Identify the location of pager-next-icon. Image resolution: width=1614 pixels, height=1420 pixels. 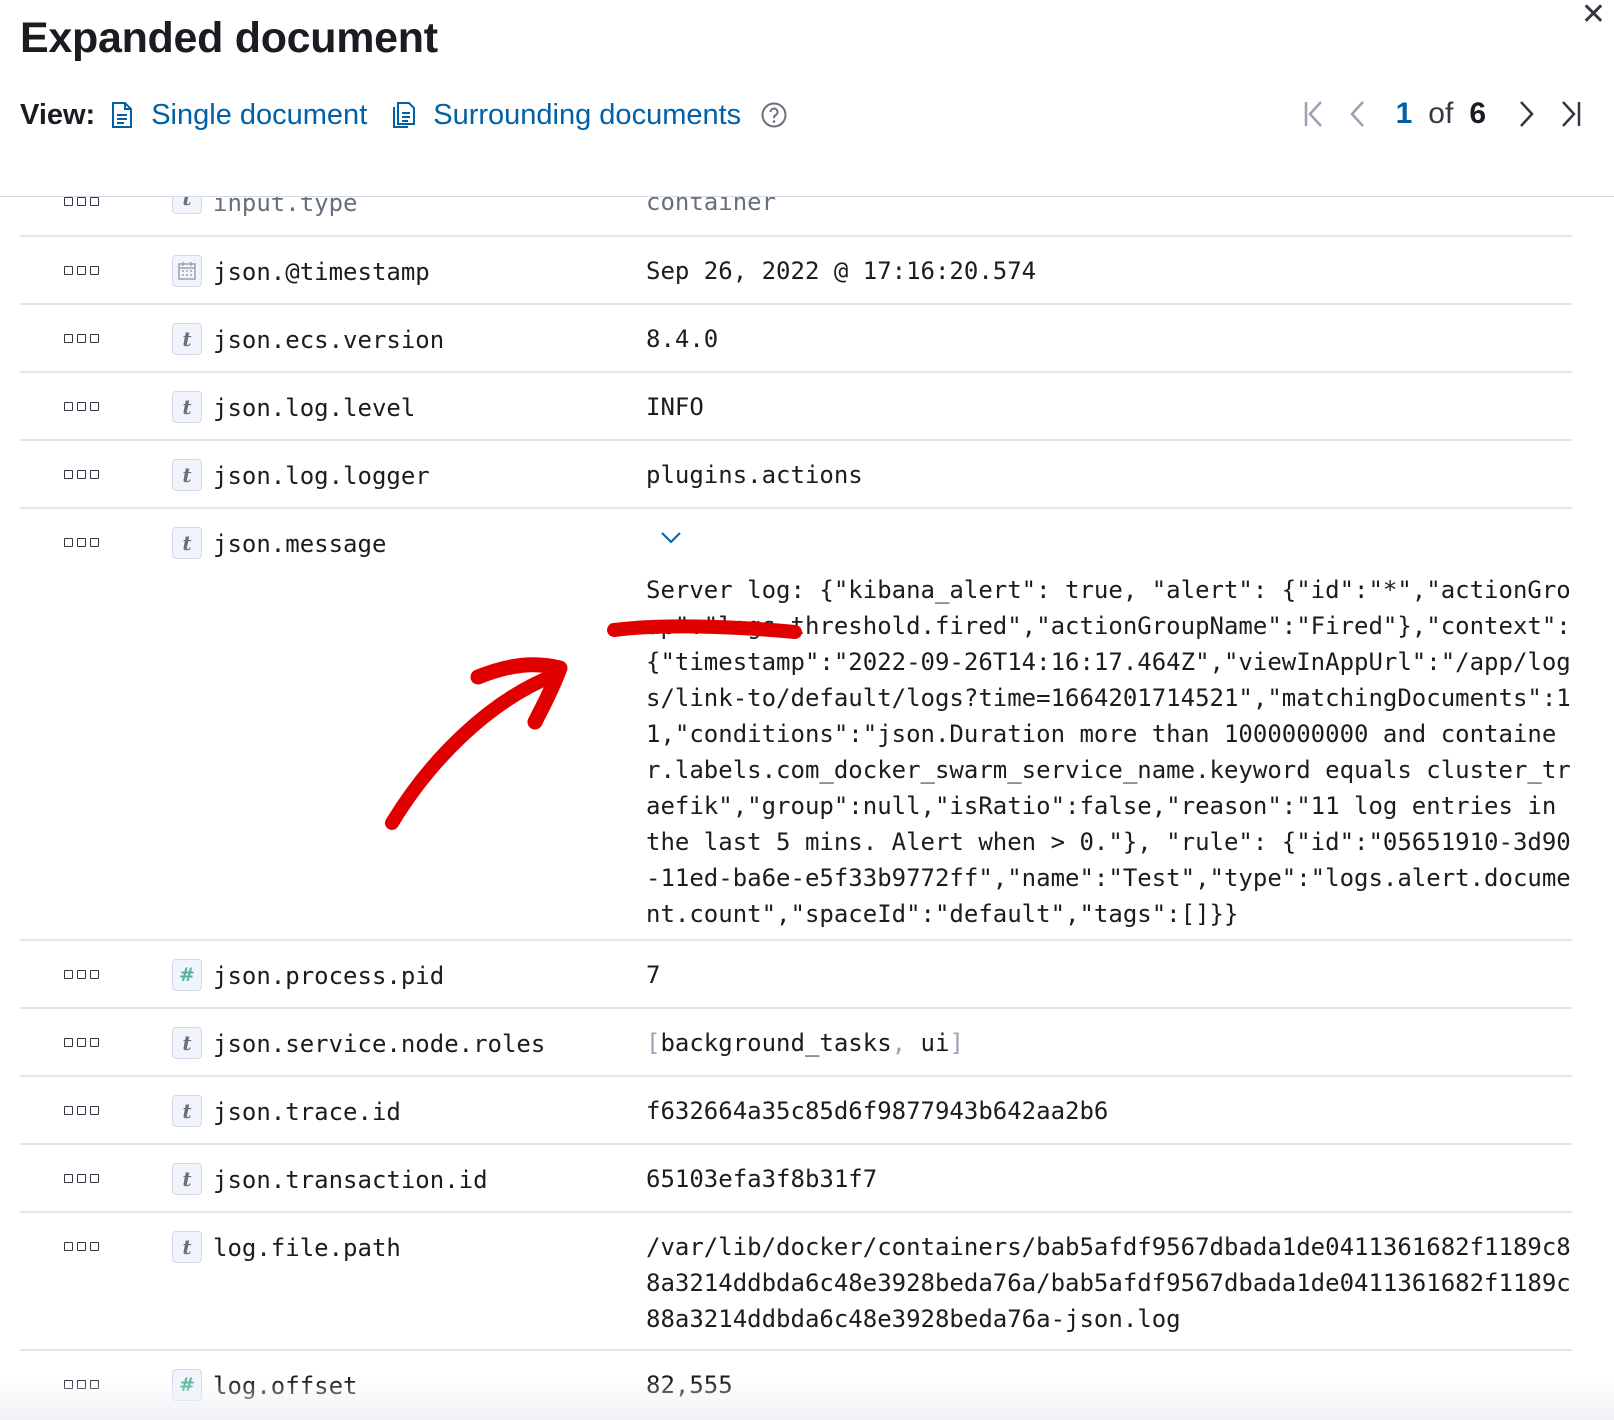
(1527, 114).